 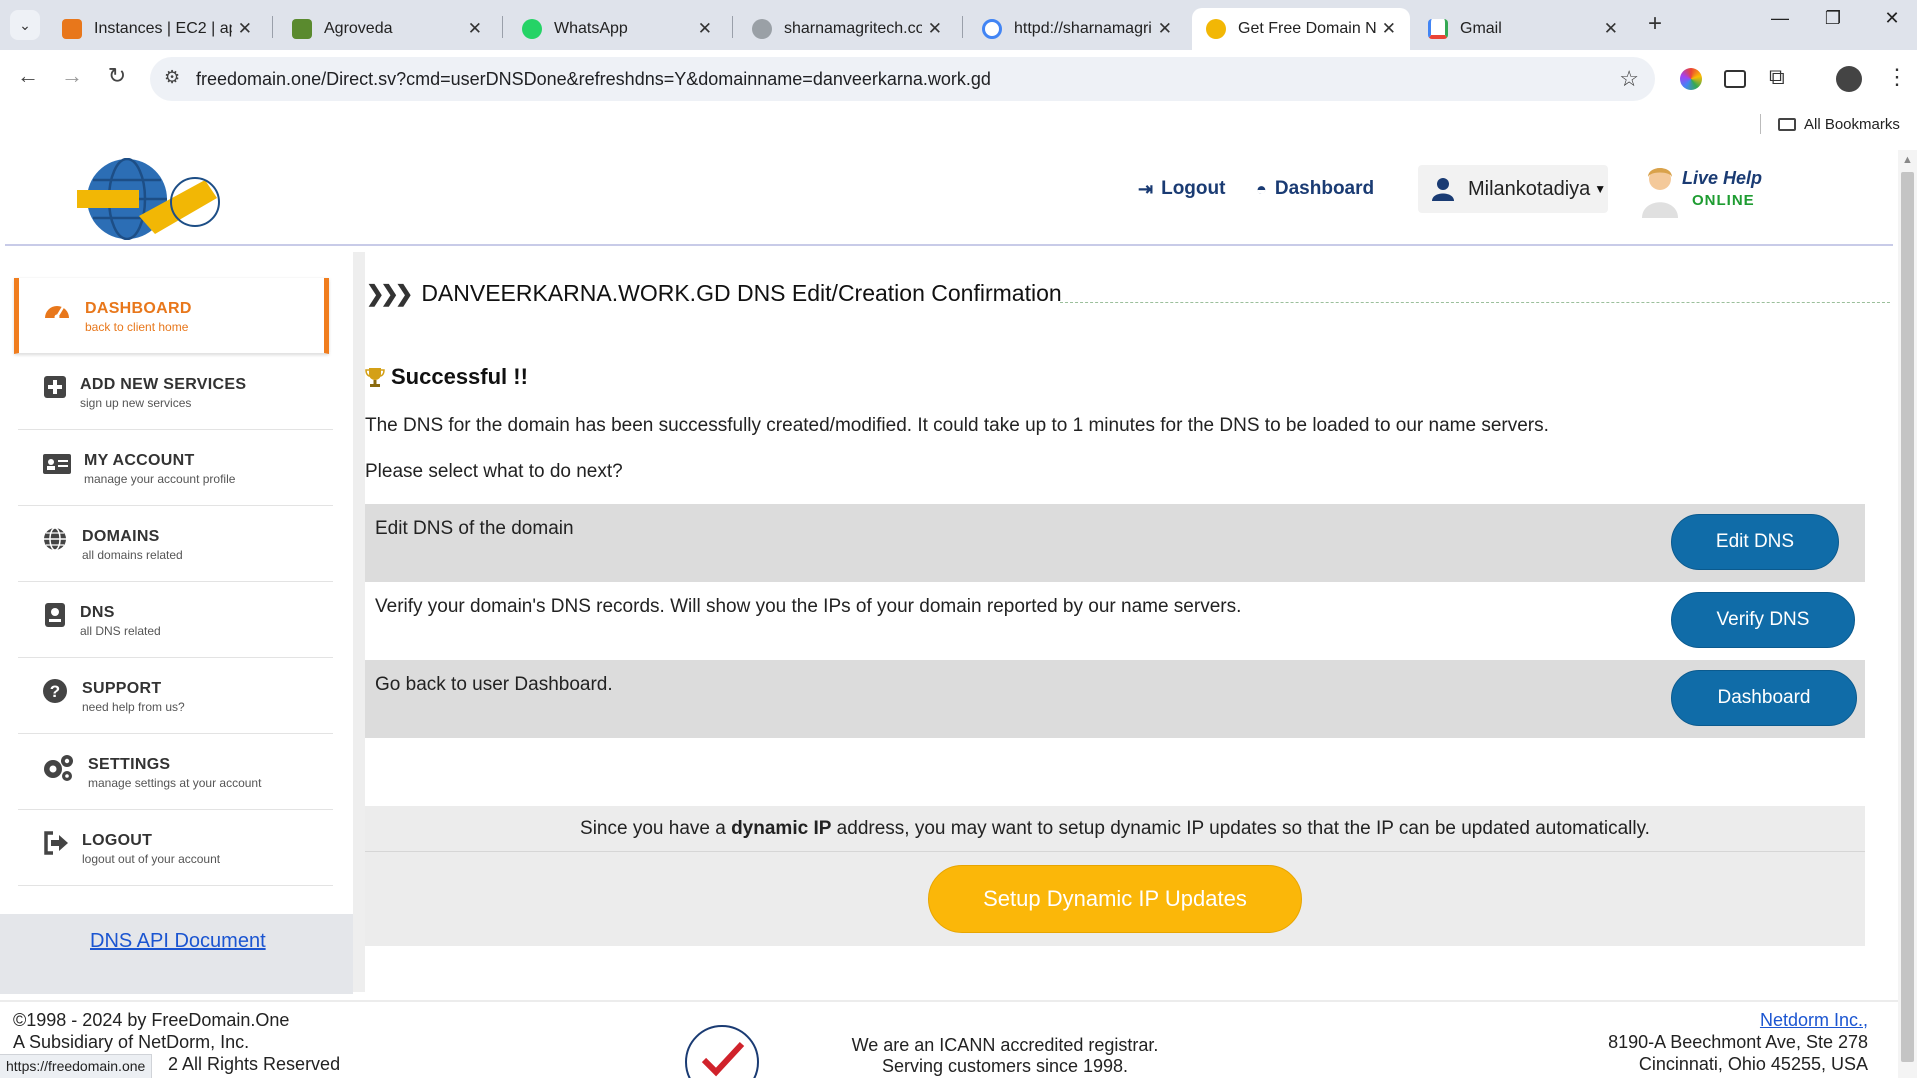 I want to click on tab-title: Get Free Domain Na, so click(x=1307, y=28).